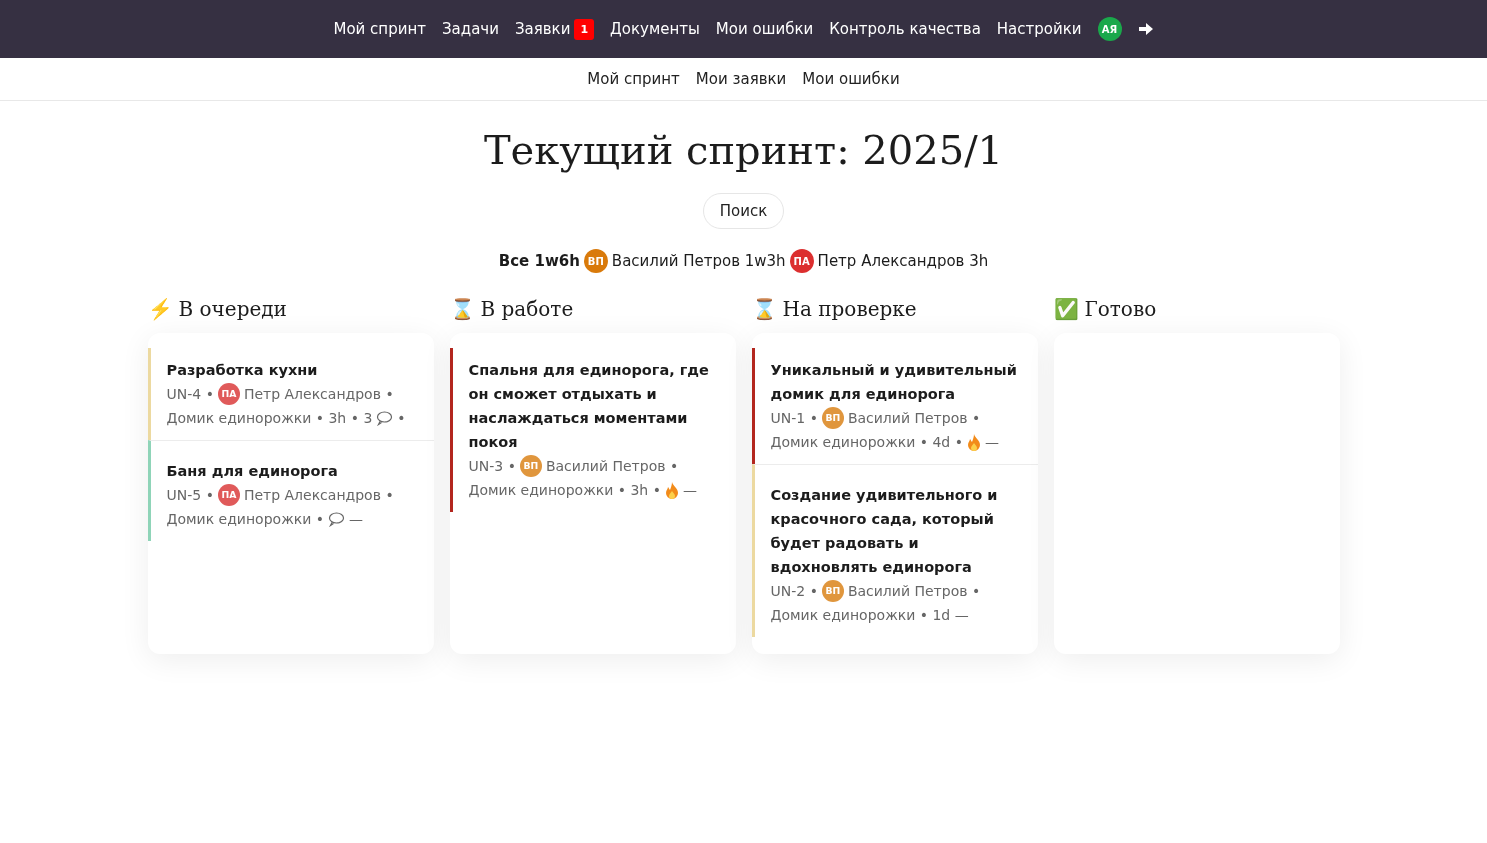  Describe the element at coordinates (741, 79) in the screenshot. I see `subnav-link: Мои заявки` at that location.